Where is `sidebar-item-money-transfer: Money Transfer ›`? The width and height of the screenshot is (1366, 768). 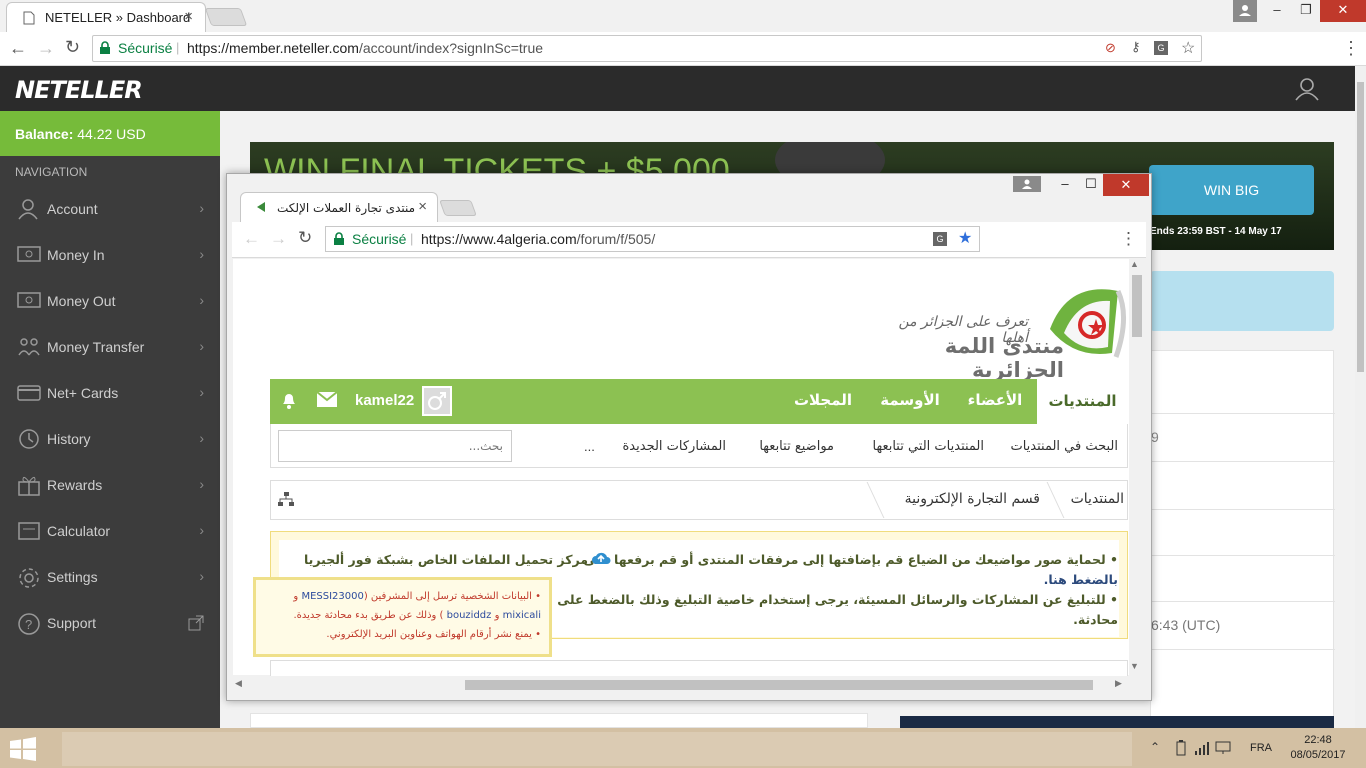 sidebar-item-money-transfer: Money Transfer › is located at coordinates (110, 348).